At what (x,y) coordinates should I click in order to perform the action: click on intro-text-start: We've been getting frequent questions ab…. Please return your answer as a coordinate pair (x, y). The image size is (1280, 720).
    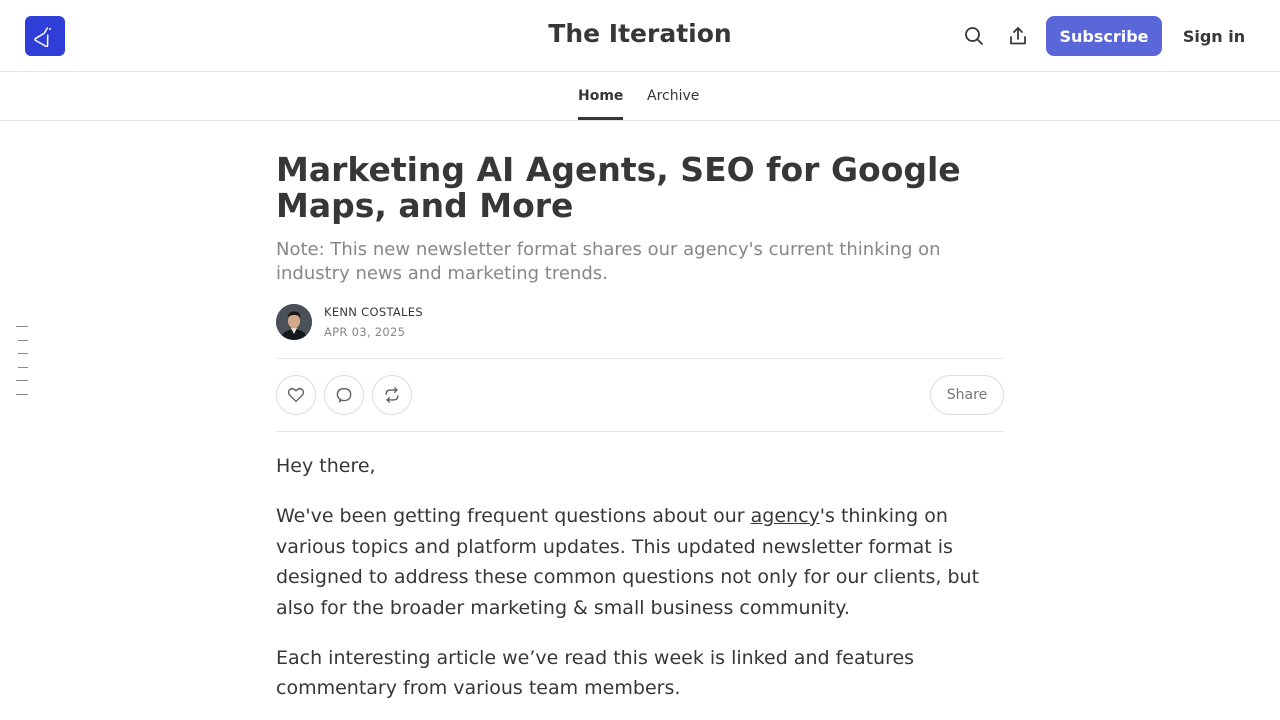
    Looking at the image, I should click on (513, 516).